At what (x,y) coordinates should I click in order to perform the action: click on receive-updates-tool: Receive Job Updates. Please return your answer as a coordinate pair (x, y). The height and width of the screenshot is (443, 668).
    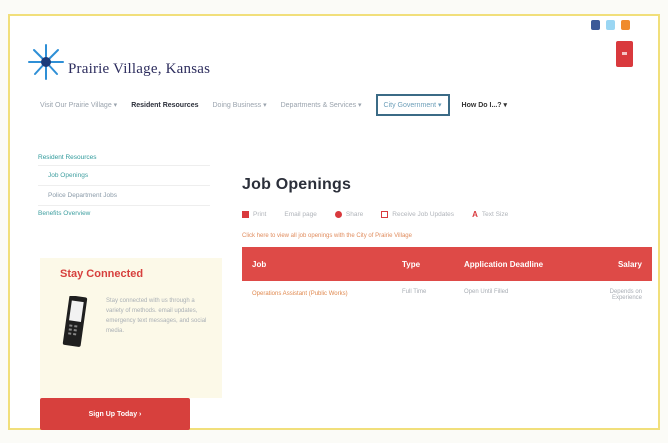
    Looking at the image, I should click on (417, 214).